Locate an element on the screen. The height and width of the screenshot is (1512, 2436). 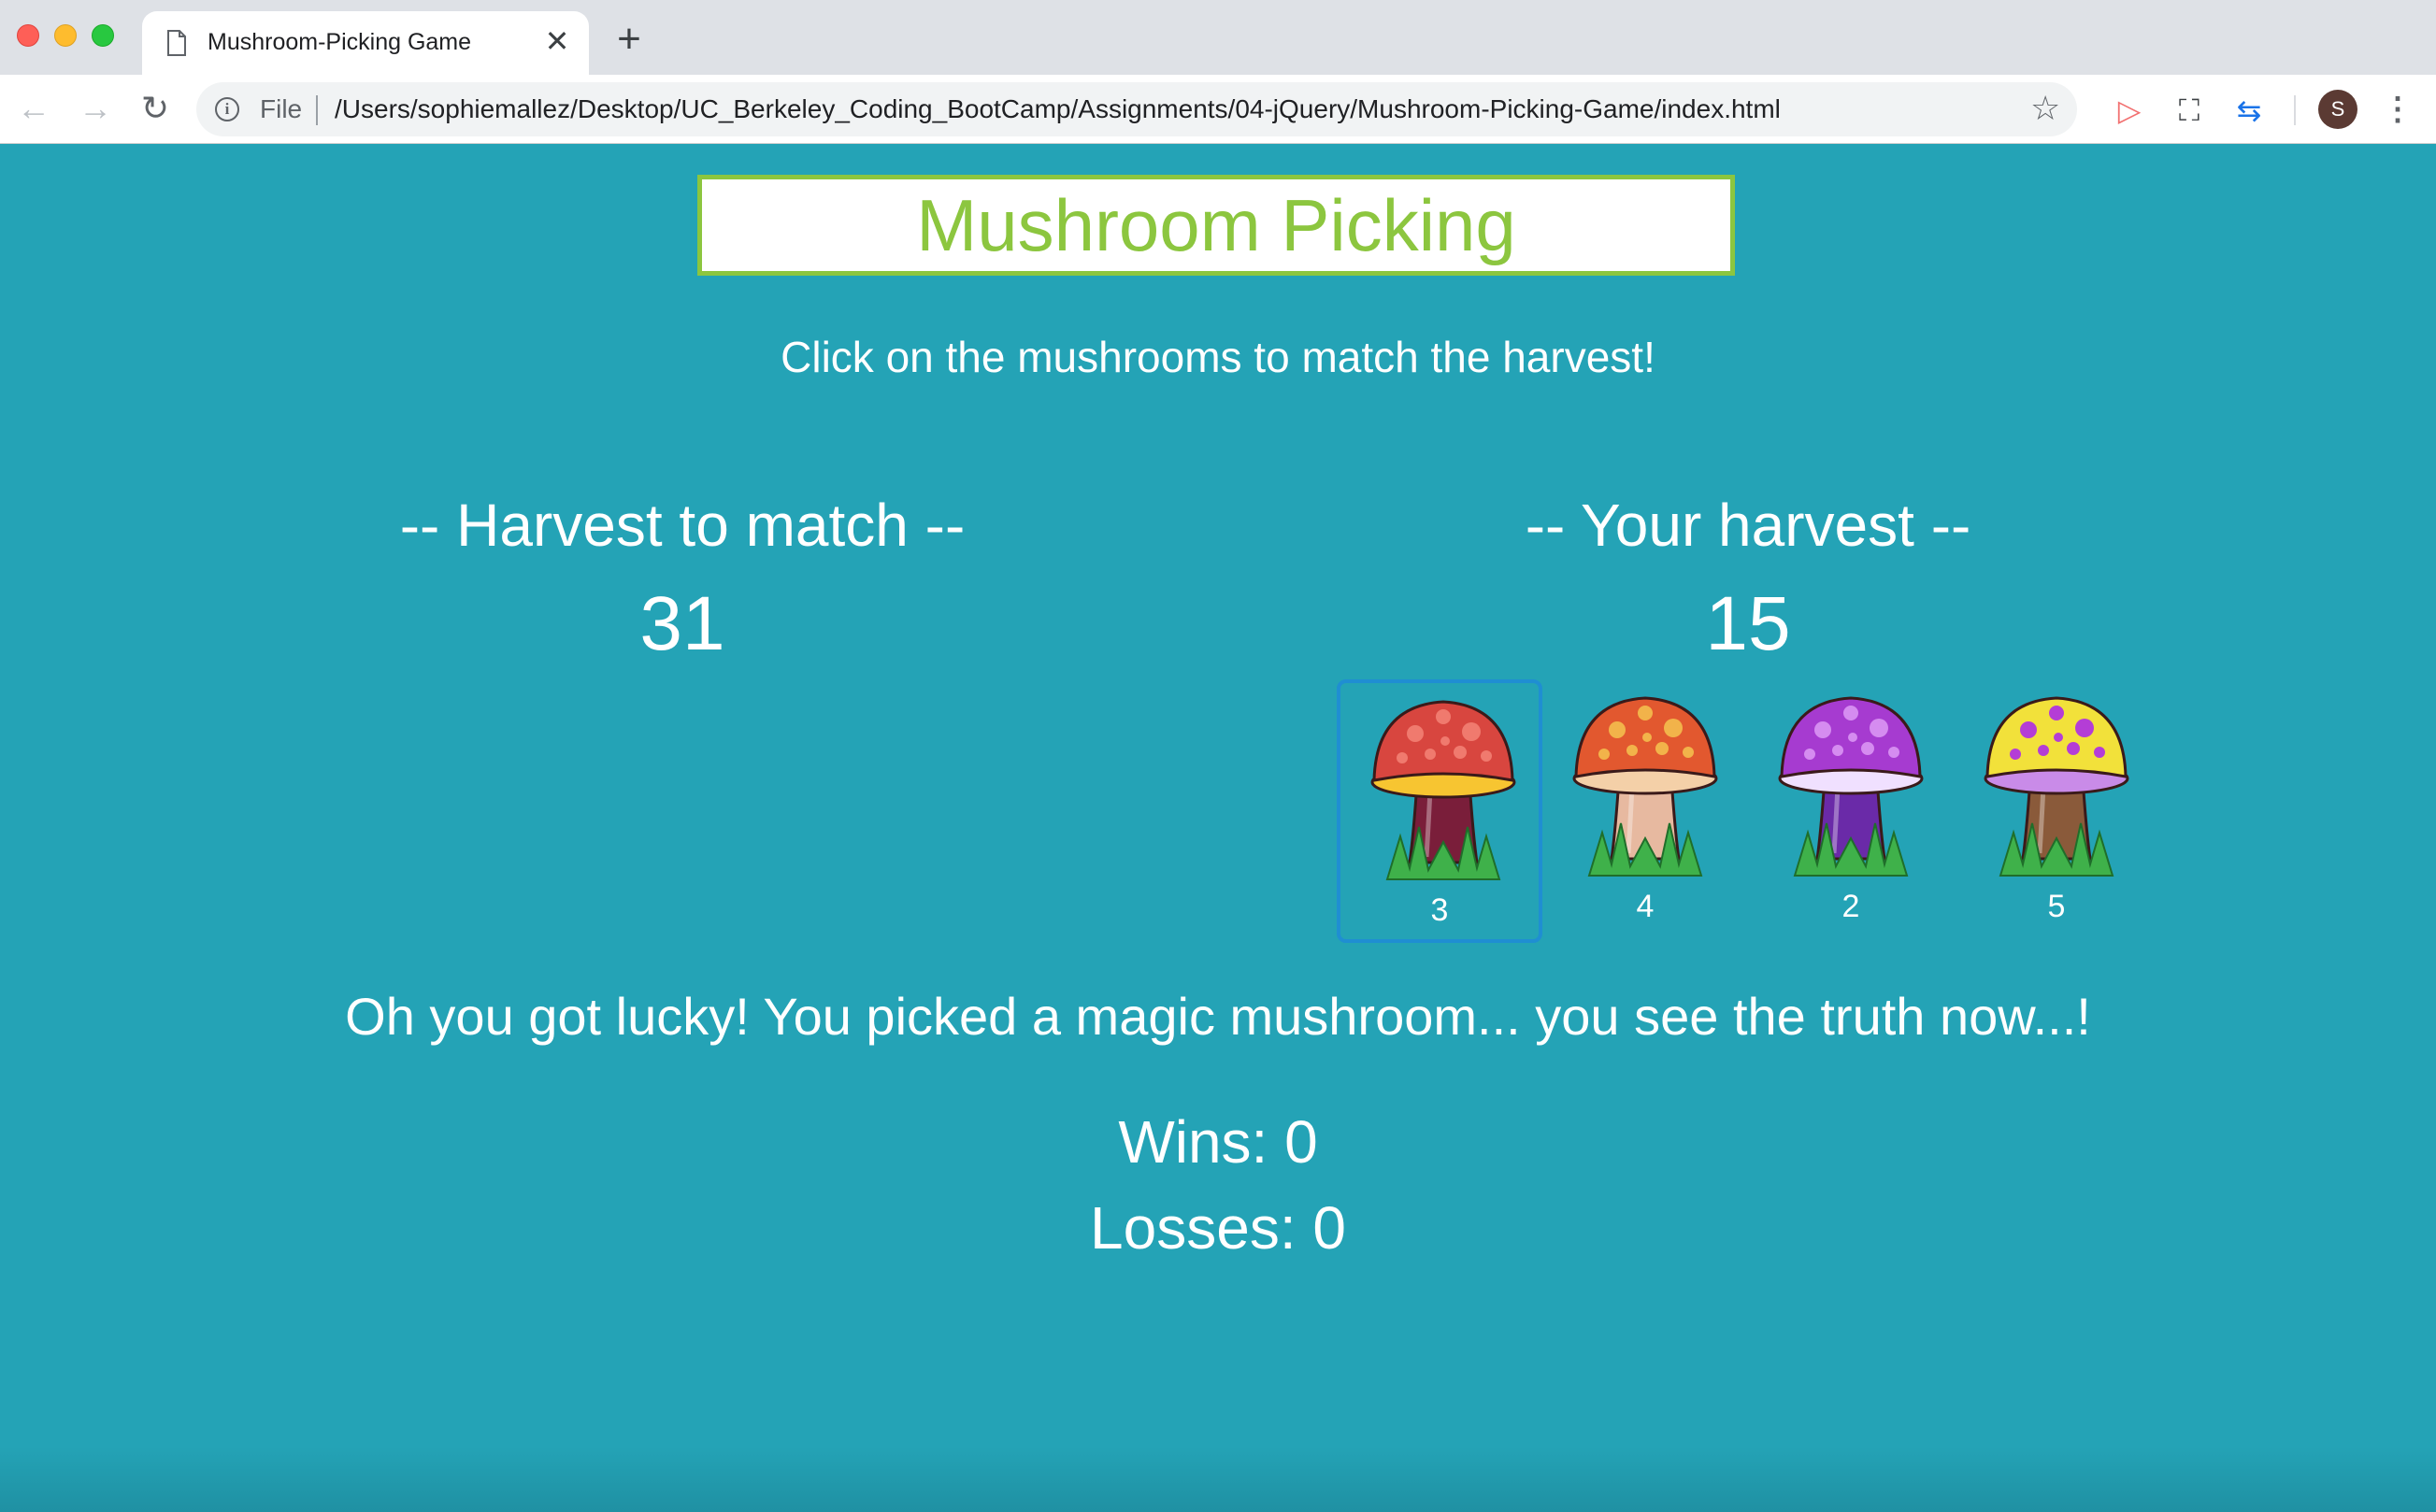
mushroom-button-2: 4 is located at coordinates (1645, 811).